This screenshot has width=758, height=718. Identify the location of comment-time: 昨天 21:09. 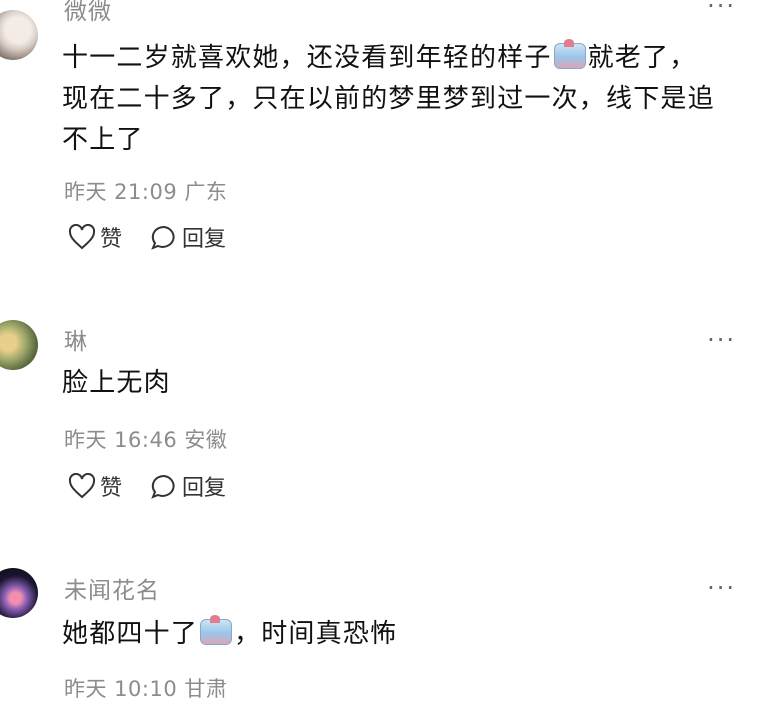
(121, 192).